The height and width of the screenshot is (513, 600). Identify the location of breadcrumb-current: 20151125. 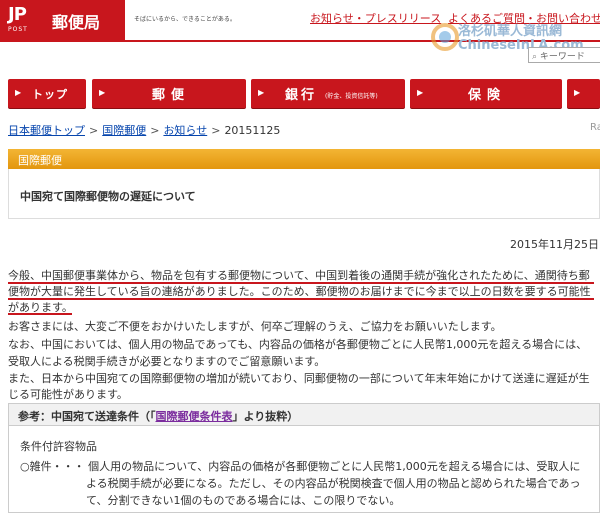
(252, 130).